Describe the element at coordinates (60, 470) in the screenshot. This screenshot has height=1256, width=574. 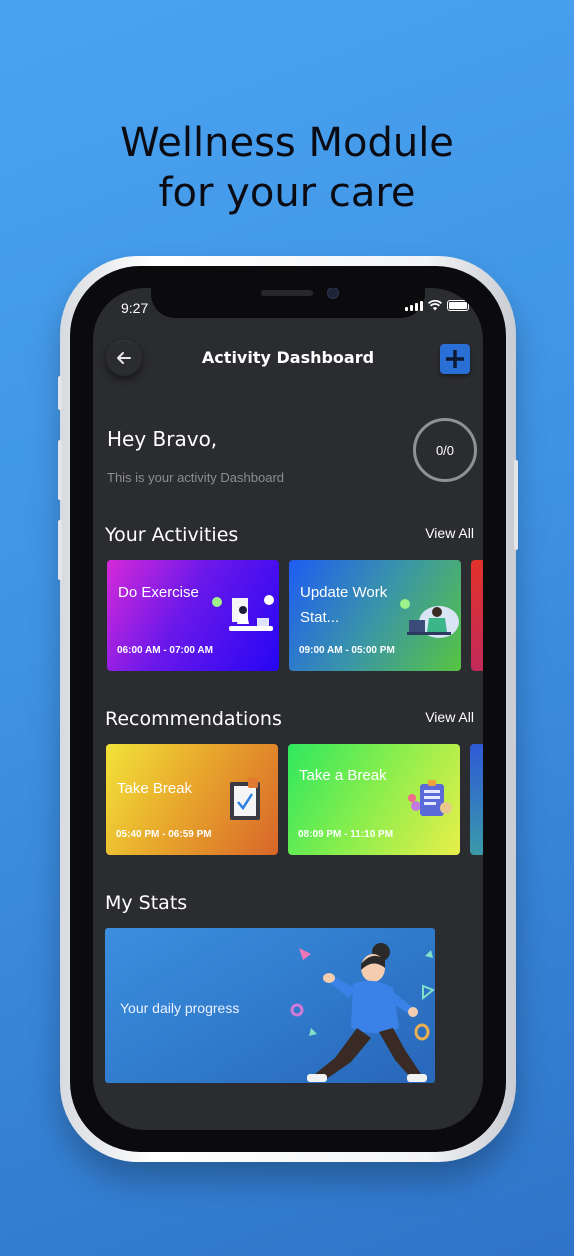
I see `volume-up-button` at that location.